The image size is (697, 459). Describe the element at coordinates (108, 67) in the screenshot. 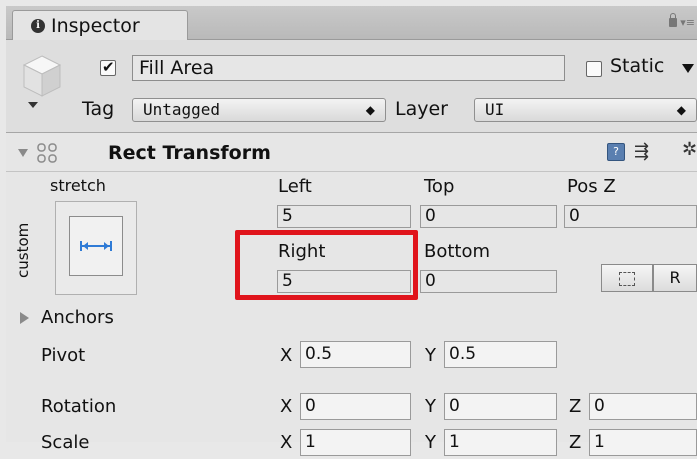

I see `active-checkbox` at that location.